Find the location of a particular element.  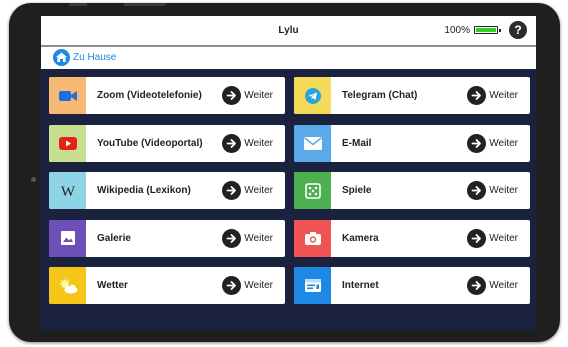

svg-text: W is located at coordinates (67, 191).